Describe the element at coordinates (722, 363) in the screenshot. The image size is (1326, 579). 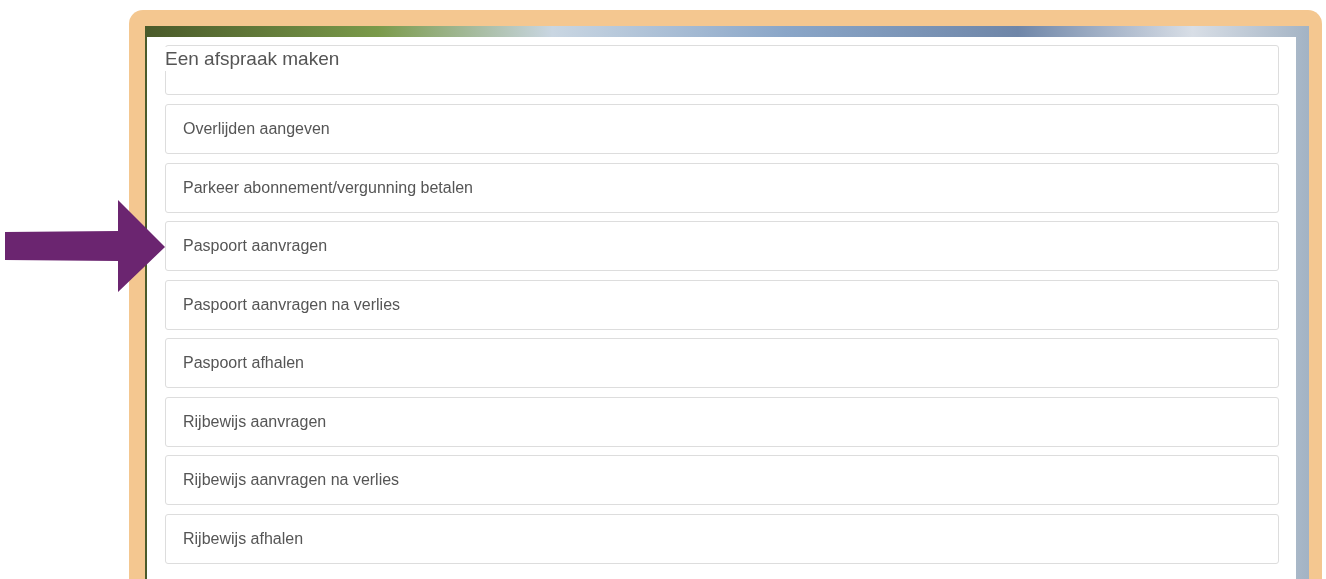
I see `list-item: Paspoort afhalen` at that location.